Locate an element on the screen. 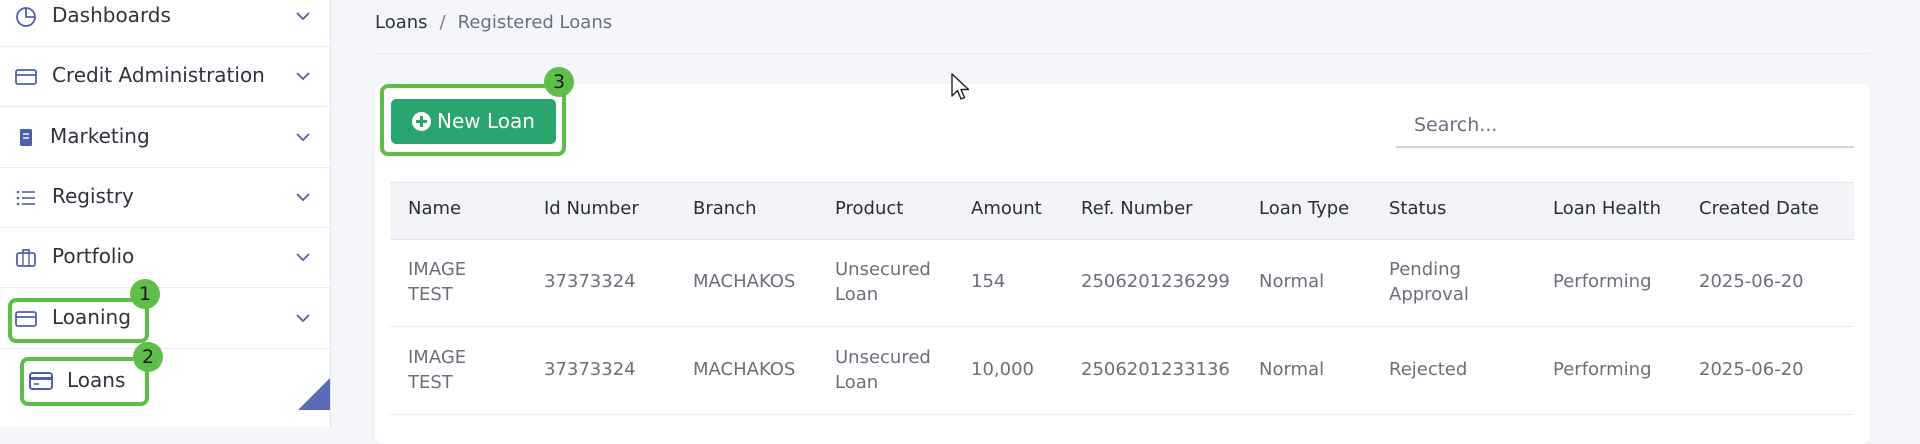  col-header-loan-health: Loan Health is located at coordinates (1607, 208).